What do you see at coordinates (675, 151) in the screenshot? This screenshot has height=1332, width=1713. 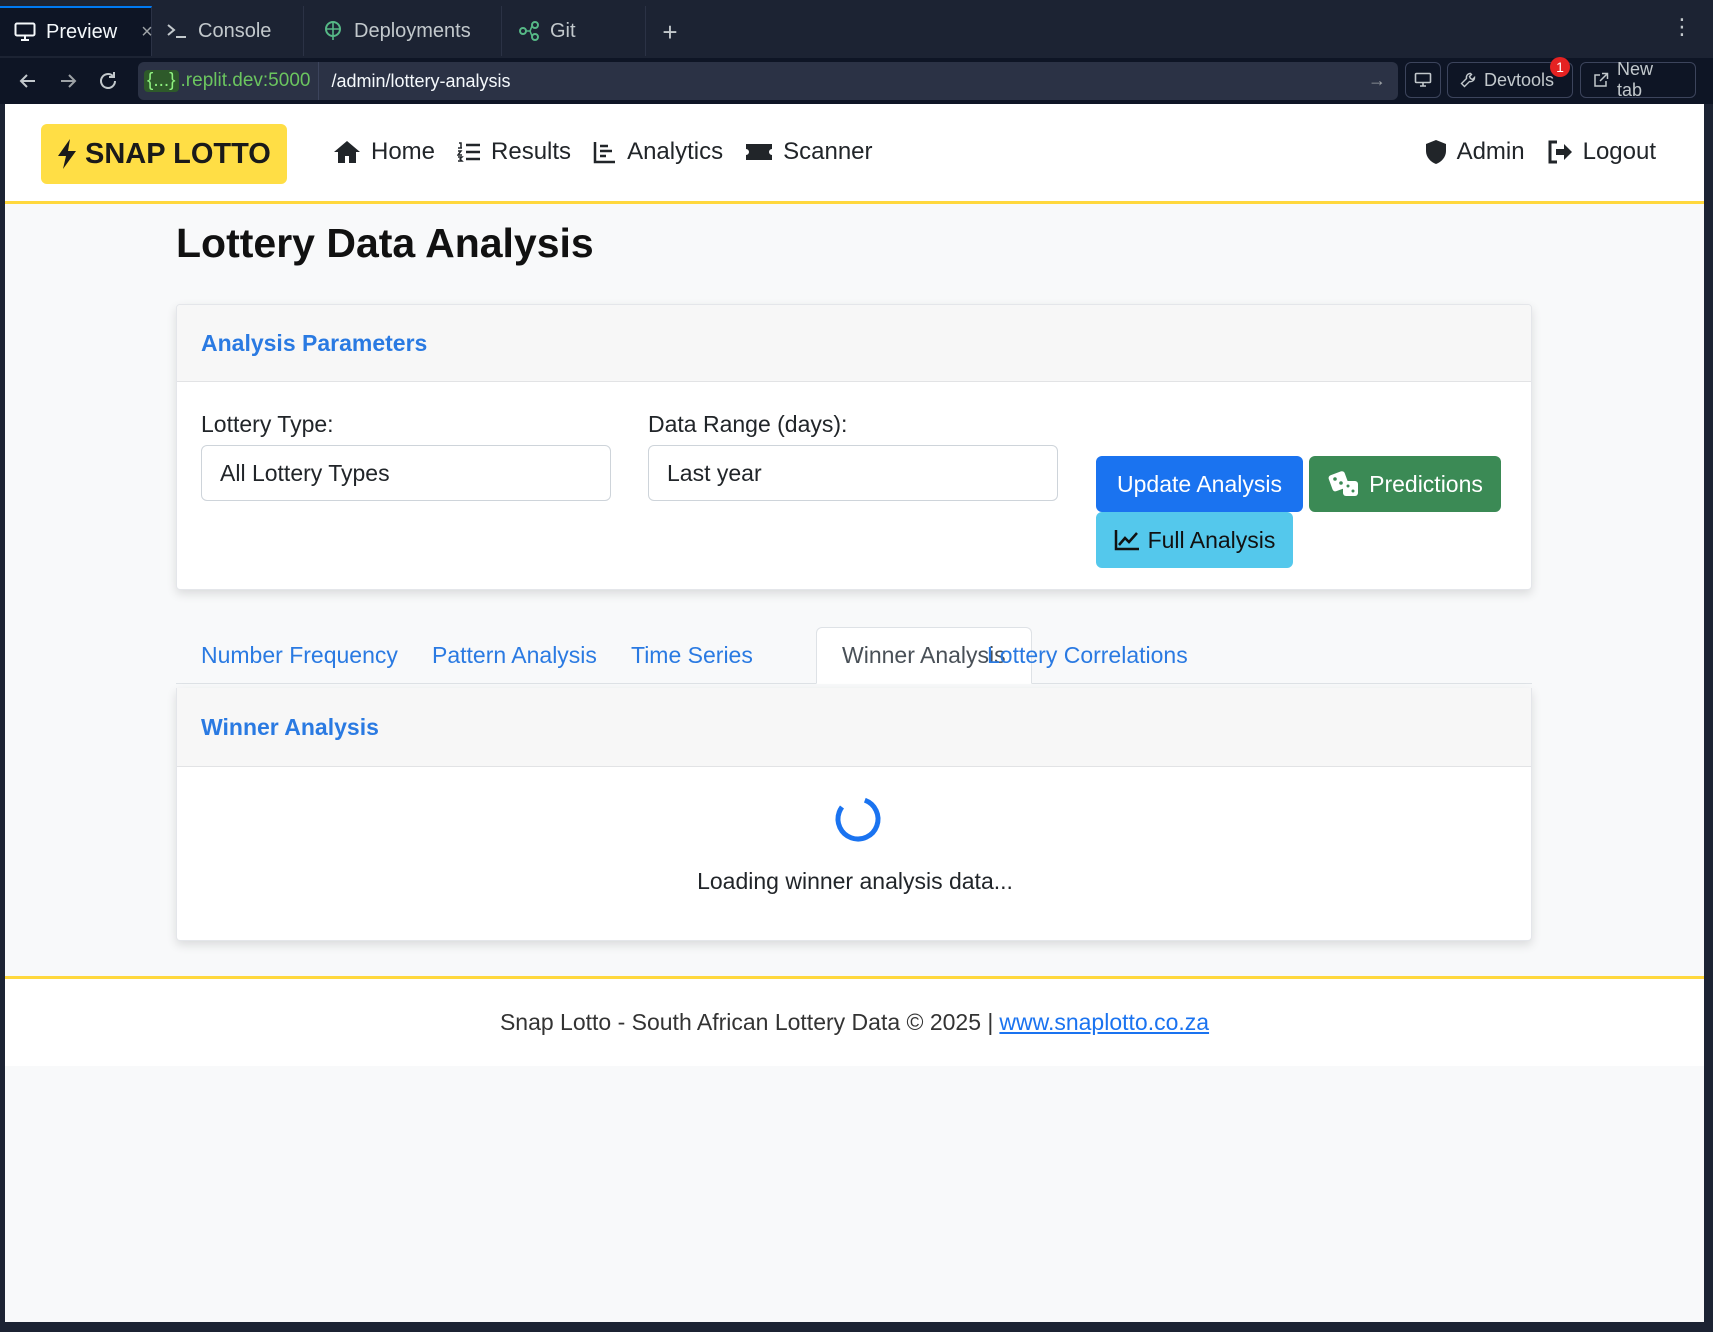 I see `nav-label: Analytics` at bounding box center [675, 151].